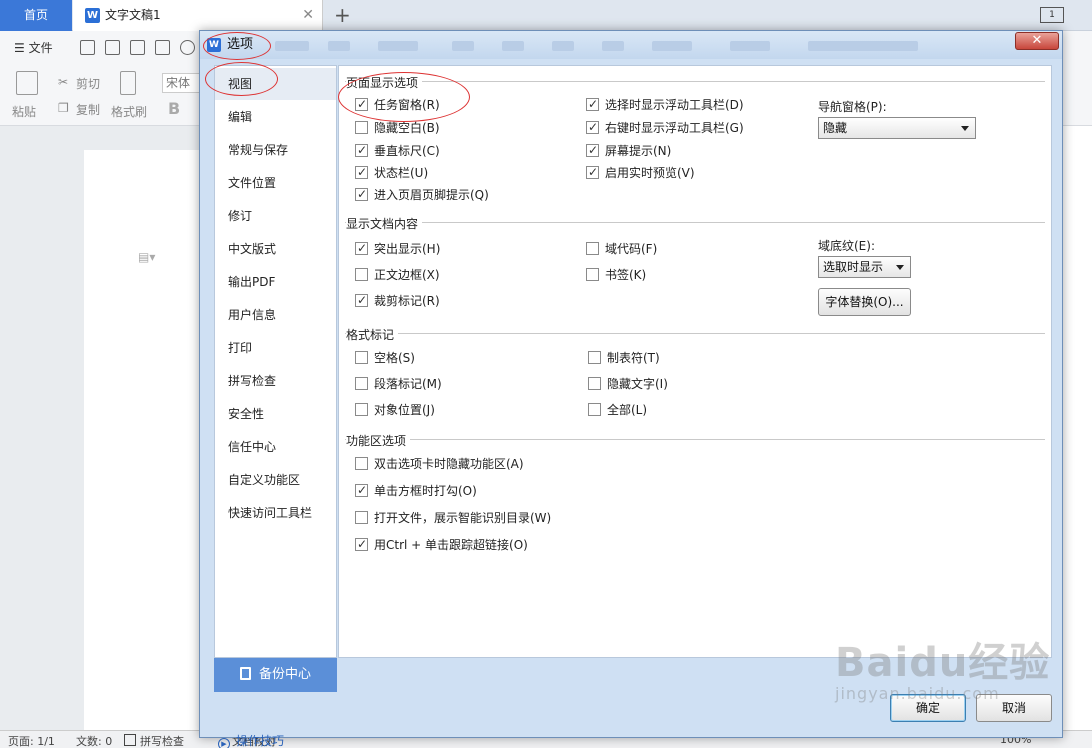 This screenshot has height=748, width=1092. What do you see at coordinates (88, 83) in the screenshot?
I see `cut-label: 剪切` at bounding box center [88, 83].